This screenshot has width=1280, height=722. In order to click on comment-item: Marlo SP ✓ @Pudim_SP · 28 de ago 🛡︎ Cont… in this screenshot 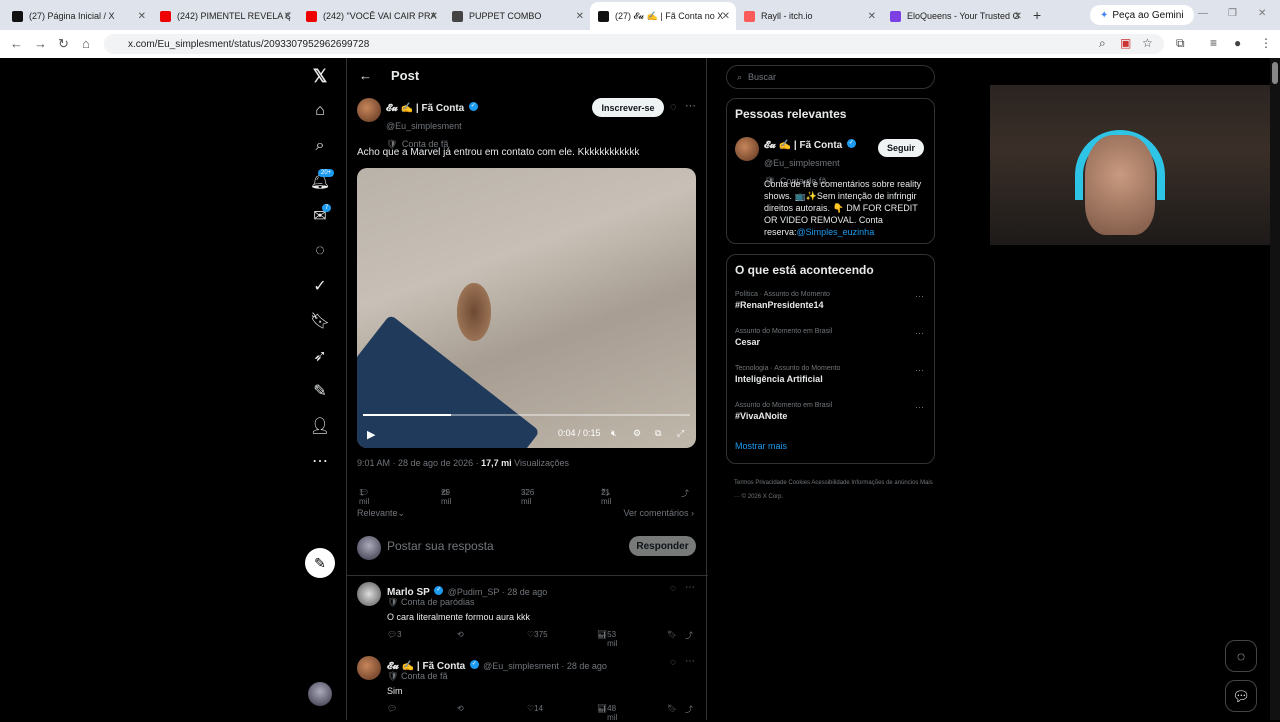, I will do `click(527, 617)`.